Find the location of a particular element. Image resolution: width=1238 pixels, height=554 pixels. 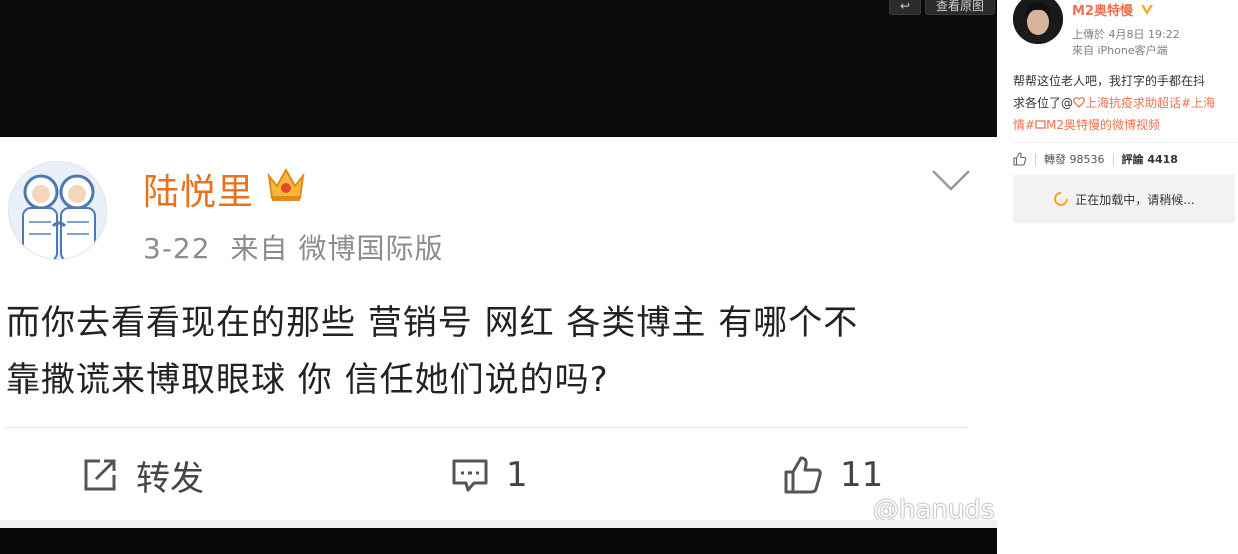

topic-link: 上海抗疫求助超话 is located at coordinates (1133, 103).